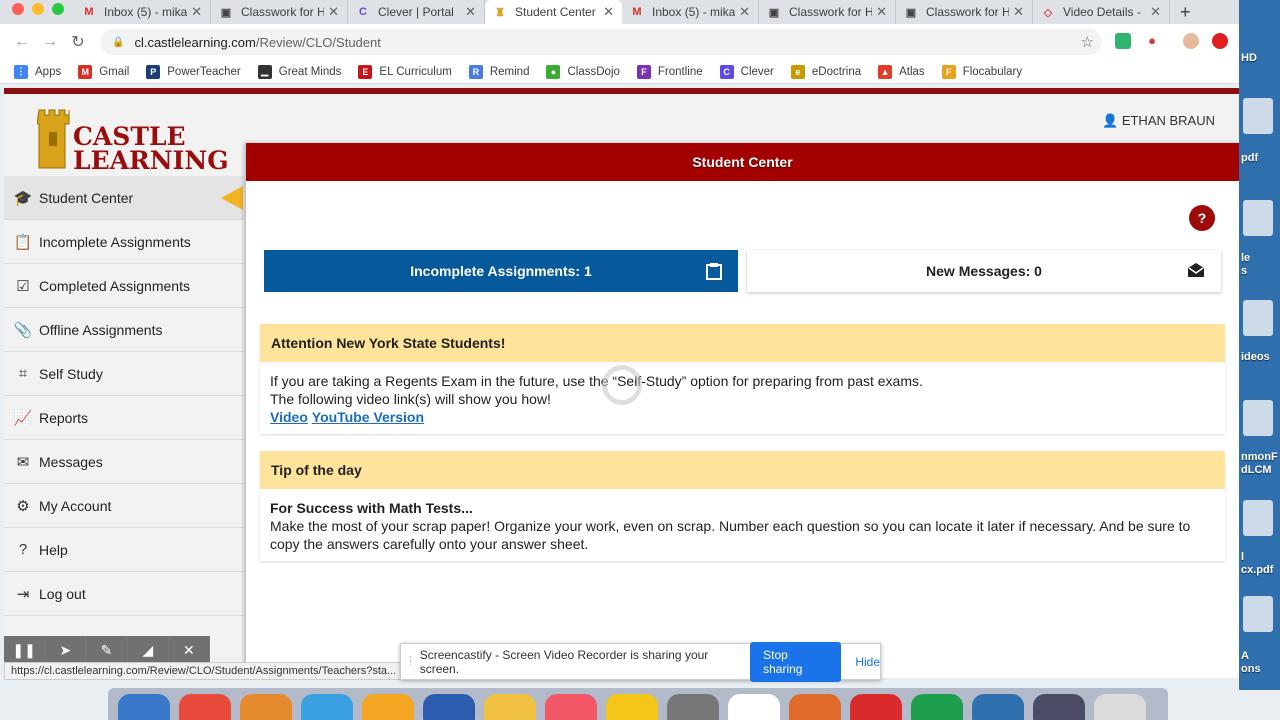  What do you see at coordinates (1202, 218) in the screenshot?
I see `help-button: ?` at bounding box center [1202, 218].